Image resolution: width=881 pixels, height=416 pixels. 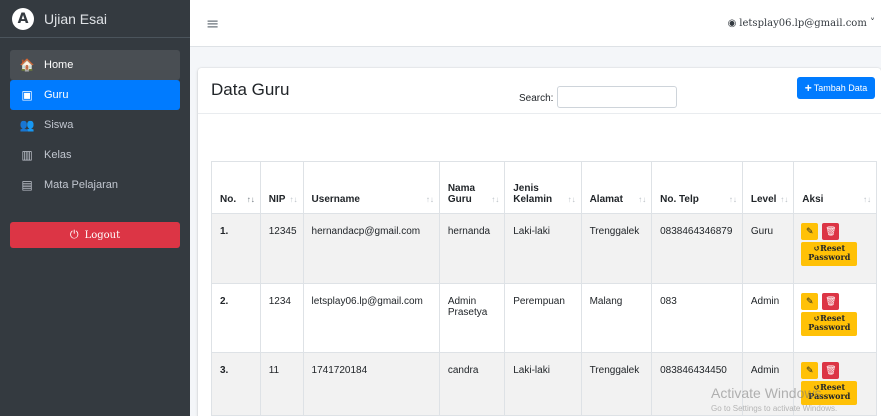 I want to click on menu-toggle-icon: ≡, so click(x=212, y=23).